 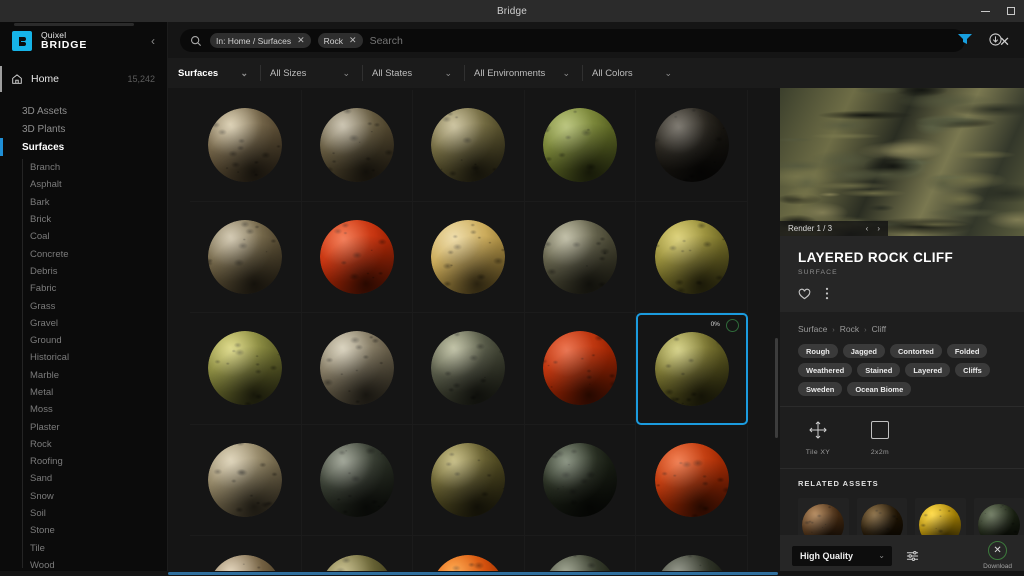 What do you see at coordinates (965, 39) in the screenshot?
I see `filter-icon` at bounding box center [965, 39].